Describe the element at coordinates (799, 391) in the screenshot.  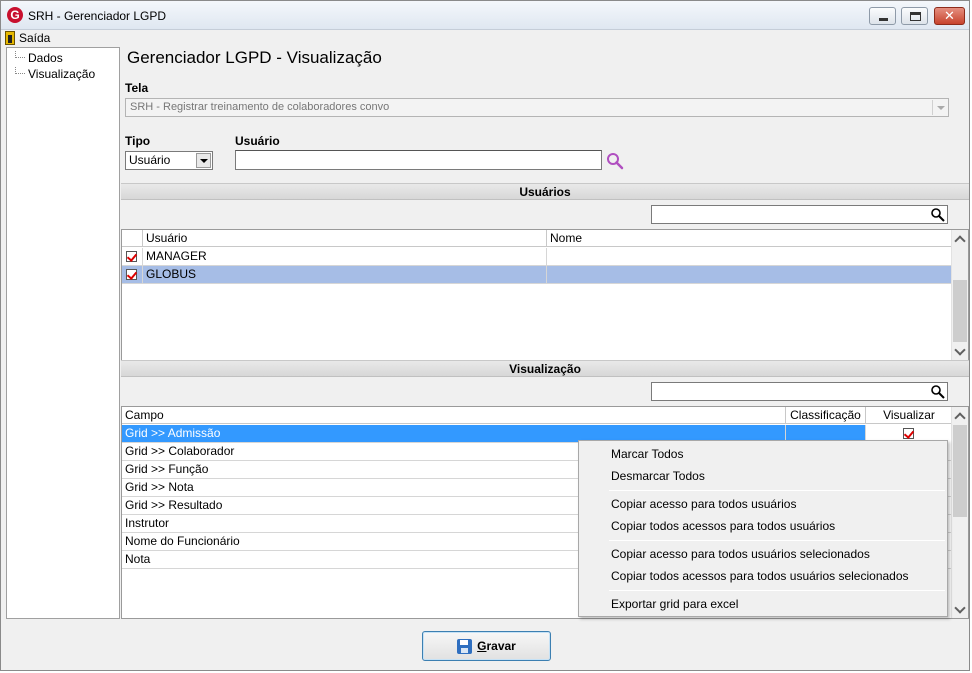
I see `visualization-filter-input` at that location.